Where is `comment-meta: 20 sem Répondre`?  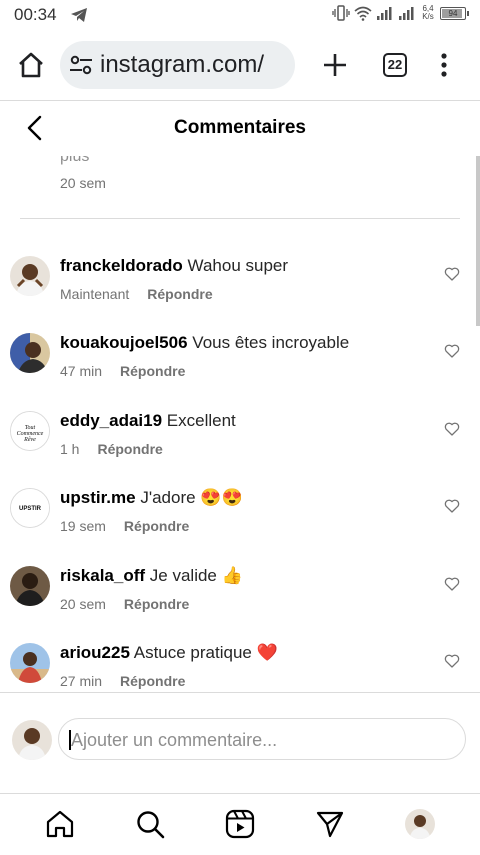 comment-meta: 20 sem Répondre is located at coordinates (124, 604).